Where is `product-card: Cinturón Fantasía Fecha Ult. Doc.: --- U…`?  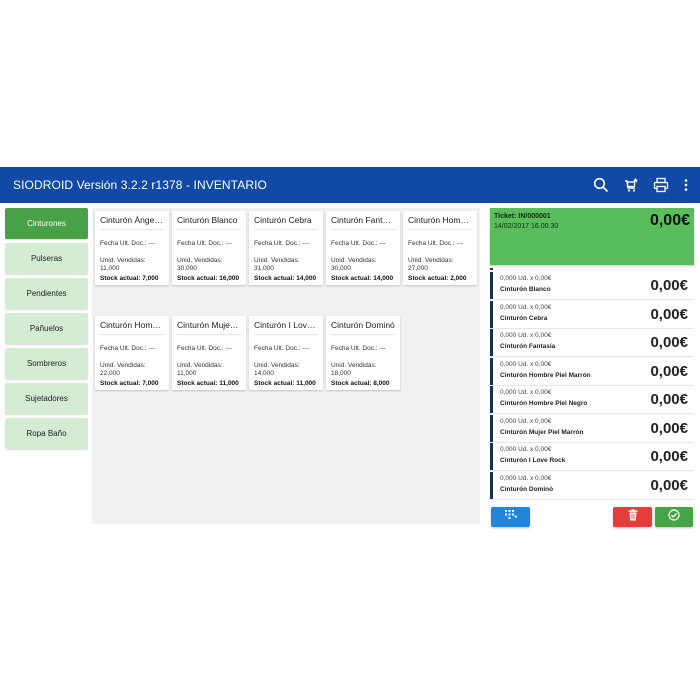
product-card: Cinturón Fantasía Fecha Ult. Doc.: --- U… is located at coordinates (363, 248).